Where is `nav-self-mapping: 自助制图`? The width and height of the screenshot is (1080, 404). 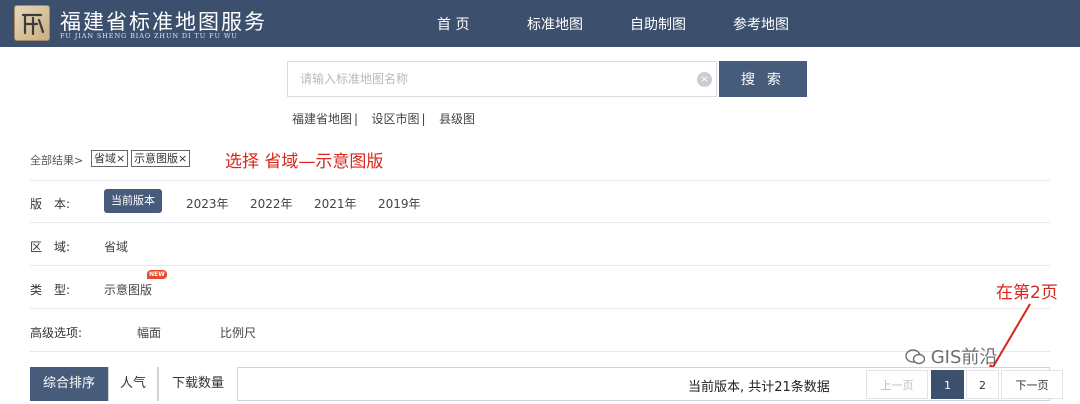 nav-self-mapping: 自助制图 is located at coordinates (658, 24).